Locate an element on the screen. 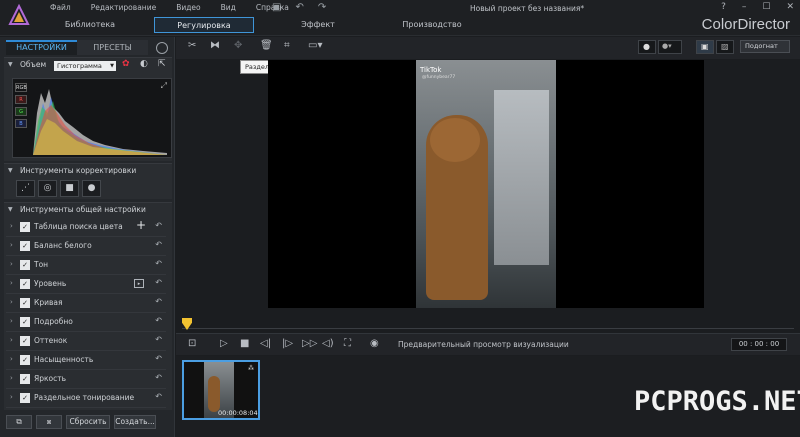 The width and height of the screenshot is (800, 437). adjustment-row-brightness: › ✓ Яркость ↶ is located at coordinates (86, 379).